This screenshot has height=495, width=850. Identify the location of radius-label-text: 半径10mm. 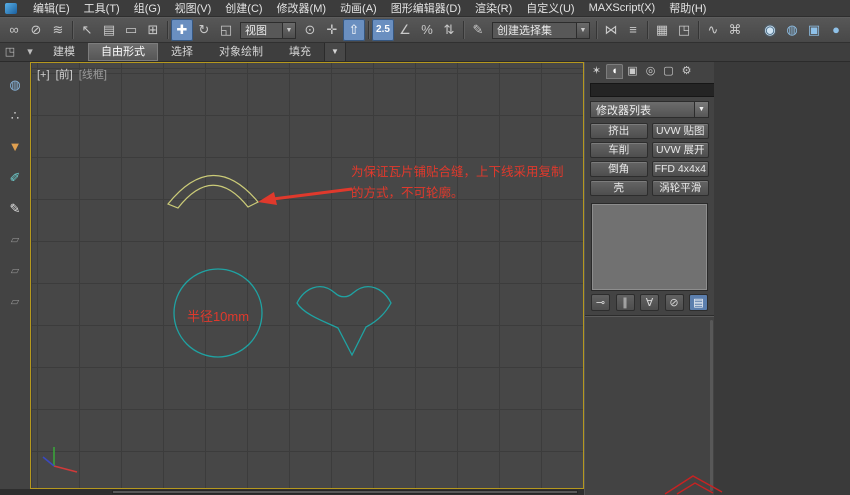
(218, 315).